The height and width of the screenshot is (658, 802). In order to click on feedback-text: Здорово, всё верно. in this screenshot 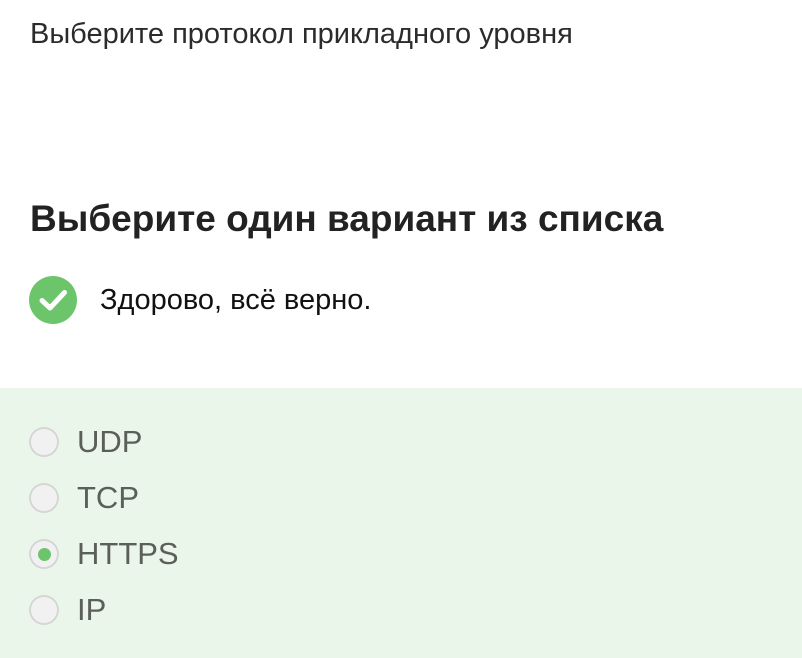, I will do `click(236, 300)`.